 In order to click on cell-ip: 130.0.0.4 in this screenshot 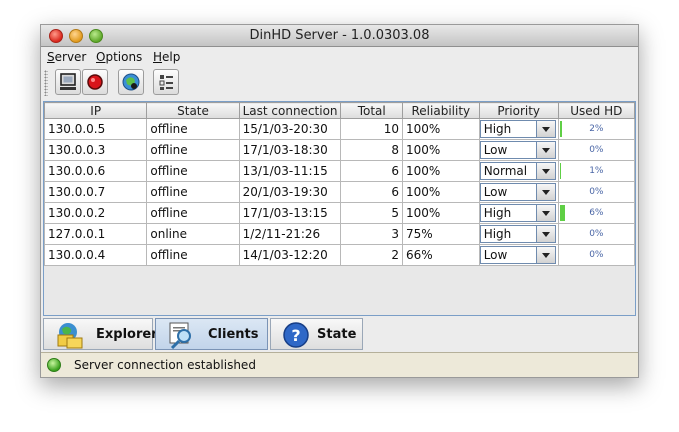, I will do `click(95, 255)`.